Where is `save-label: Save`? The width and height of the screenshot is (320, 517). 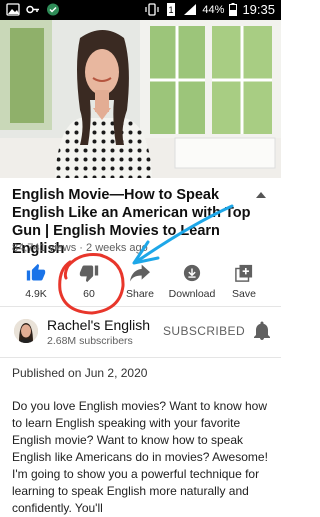
save-label: Save is located at coordinates (244, 294).